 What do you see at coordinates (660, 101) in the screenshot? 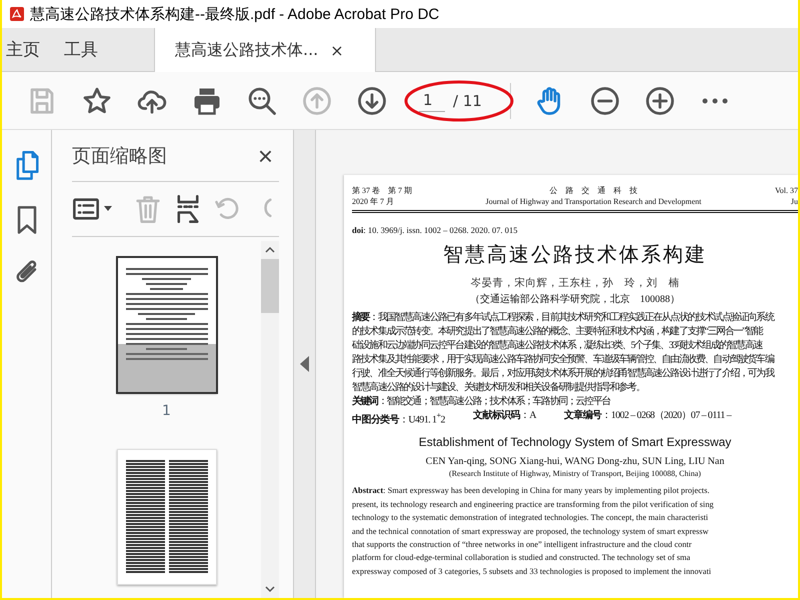
I see `zoom-in-icon` at bounding box center [660, 101].